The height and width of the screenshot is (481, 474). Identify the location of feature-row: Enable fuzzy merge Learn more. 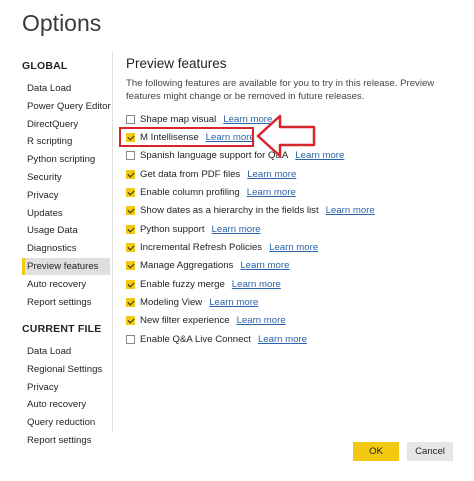
(203, 284).